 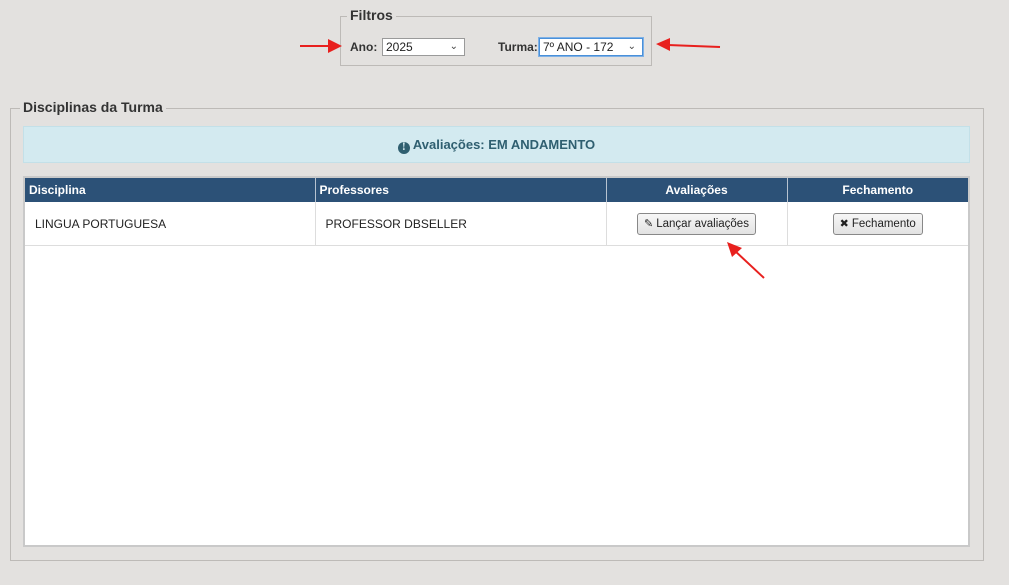 I want to click on column-header-fechamento: Fechamento, so click(x=877, y=190).